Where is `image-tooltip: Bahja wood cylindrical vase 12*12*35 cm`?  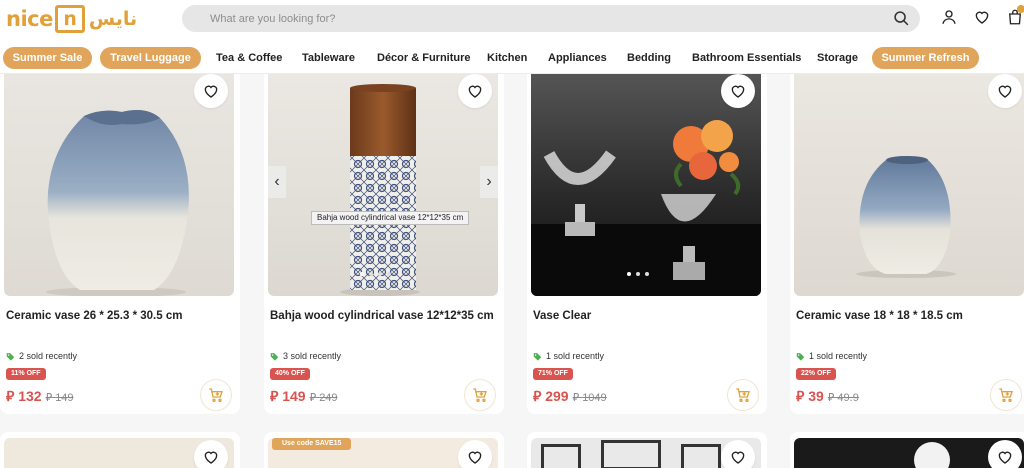
image-tooltip: Bahja wood cylindrical vase 12*12*35 cm is located at coordinates (390, 218).